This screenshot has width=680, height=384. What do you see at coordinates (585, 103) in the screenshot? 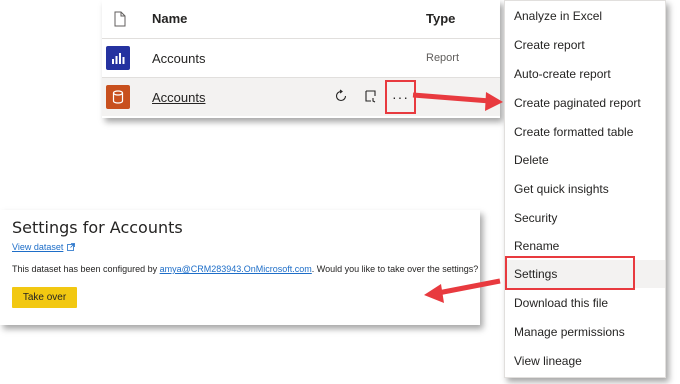
I see `menu-item-create-paginated-report: Create paginated report` at bounding box center [585, 103].